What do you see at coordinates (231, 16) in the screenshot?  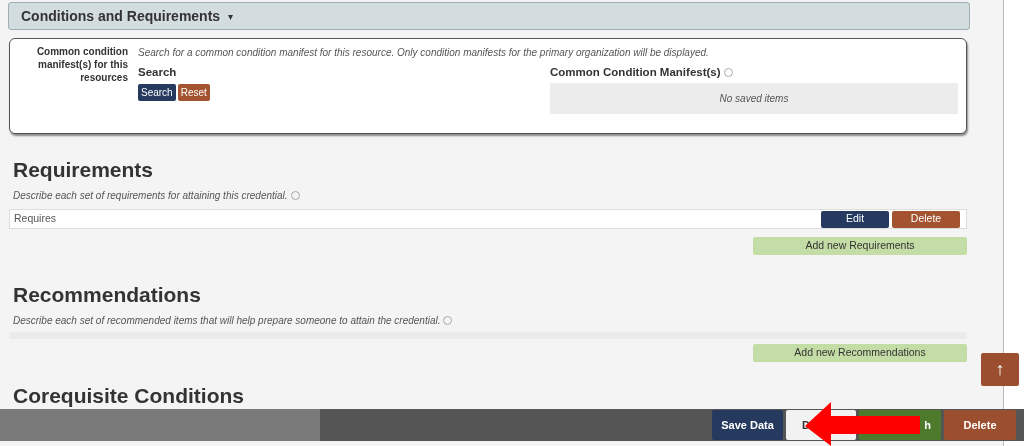 I see `caret-icon: ▾` at bounding box center [231, 16].